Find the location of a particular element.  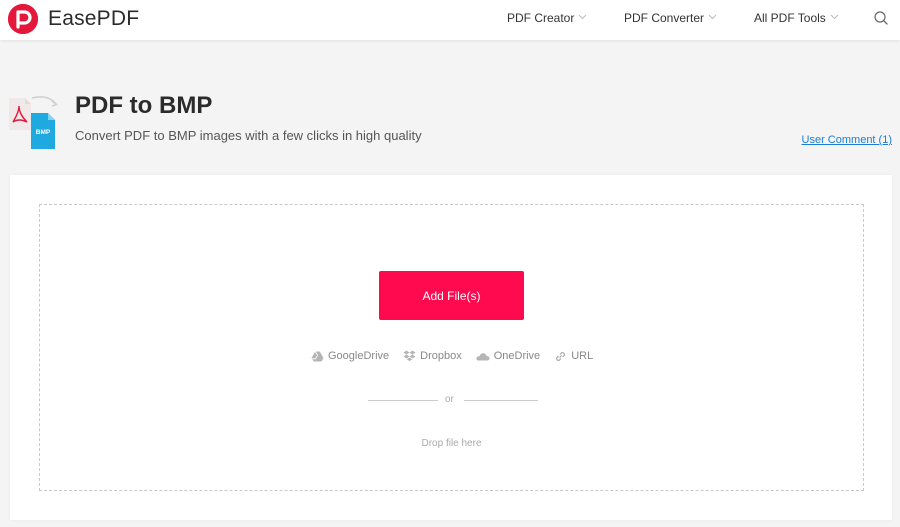

dropbox-source: Dropbox is located at coordinates (432, 356).